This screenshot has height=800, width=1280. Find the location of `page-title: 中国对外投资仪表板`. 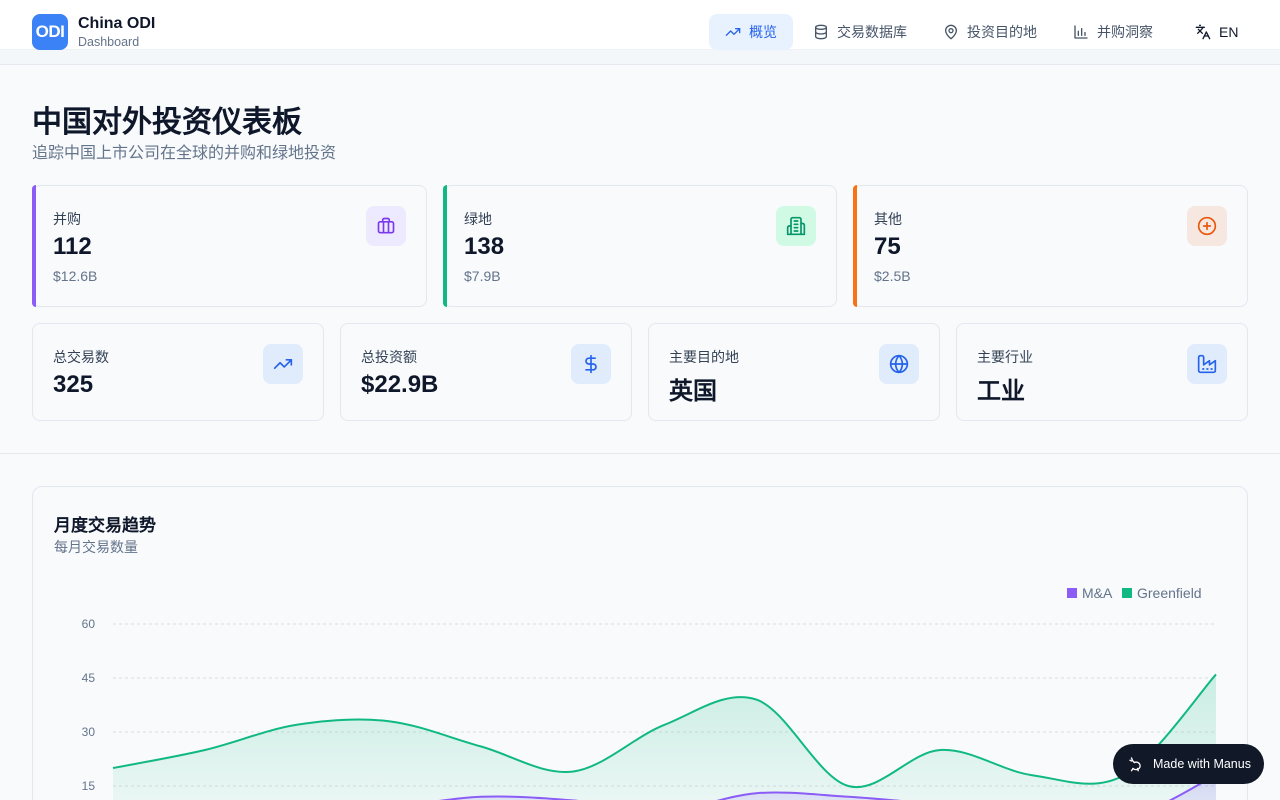

page-title: 中国对外投资仪表板 is located at coordinates (167, 122).